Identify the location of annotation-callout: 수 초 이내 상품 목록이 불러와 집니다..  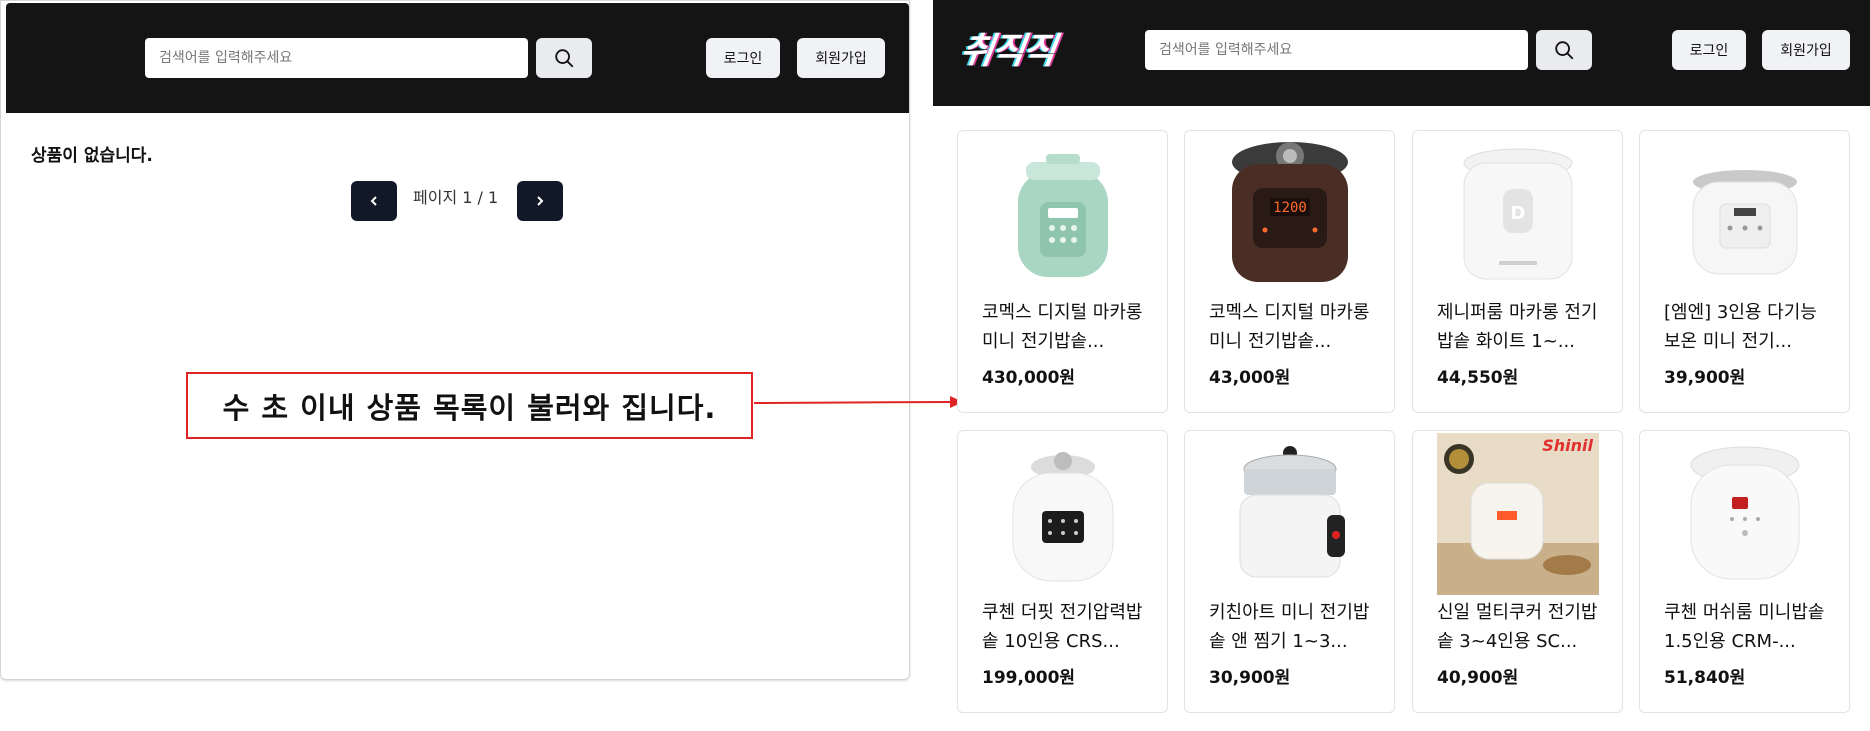
(469, 405).